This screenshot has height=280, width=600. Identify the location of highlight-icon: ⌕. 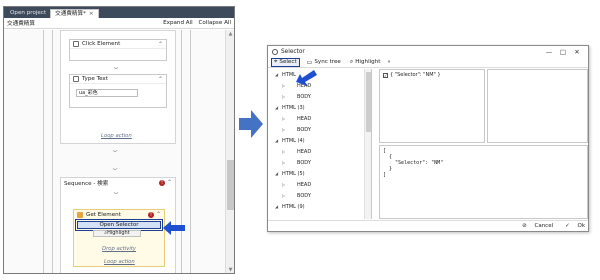
(351, 61).